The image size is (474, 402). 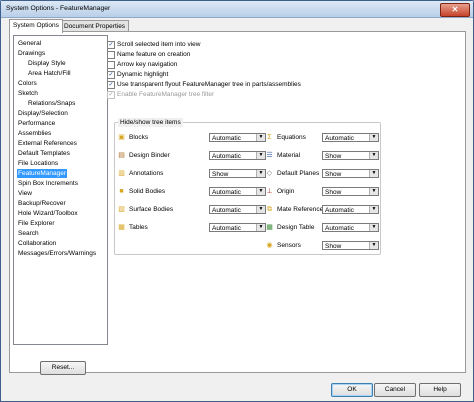 I want to click on ok-button: OK, so click(x=352, y=390).